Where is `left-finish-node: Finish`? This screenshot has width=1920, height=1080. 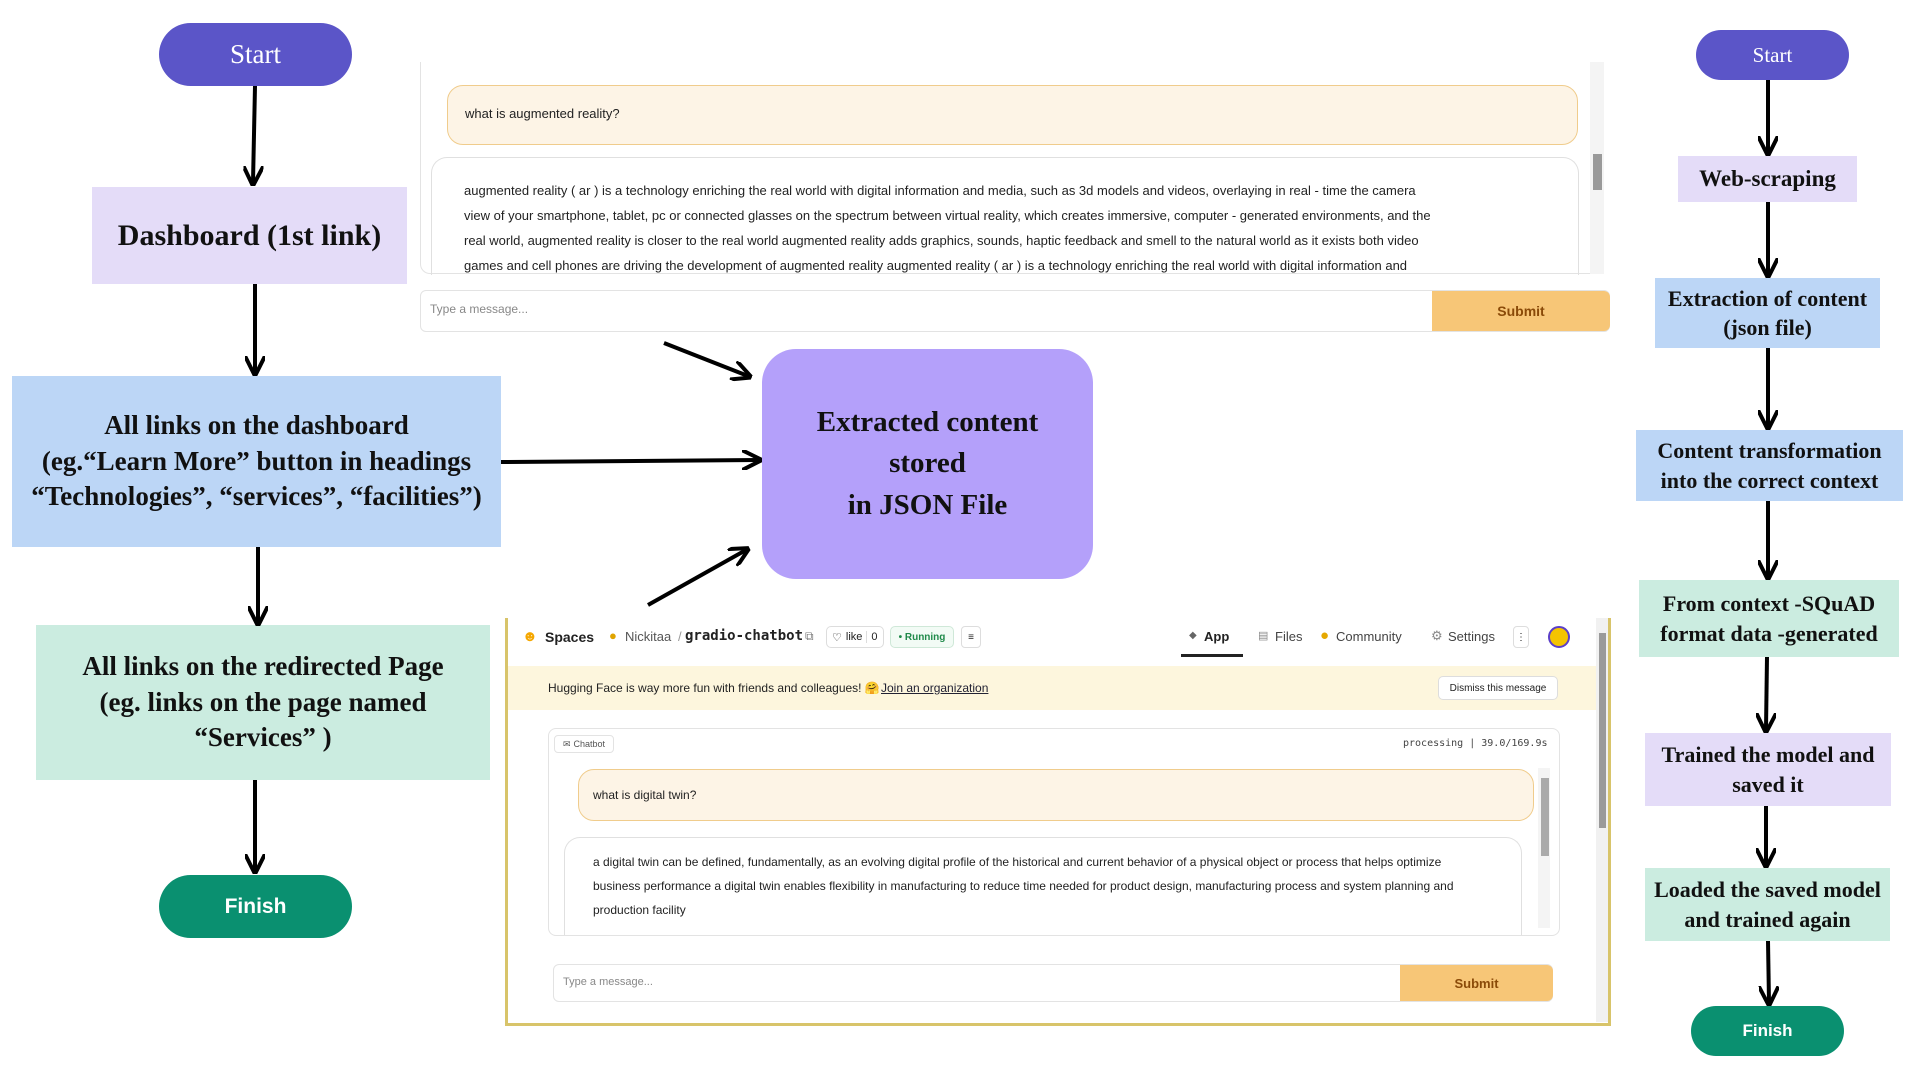
left-finish-node: Finish is located at coordinates (255, 906).